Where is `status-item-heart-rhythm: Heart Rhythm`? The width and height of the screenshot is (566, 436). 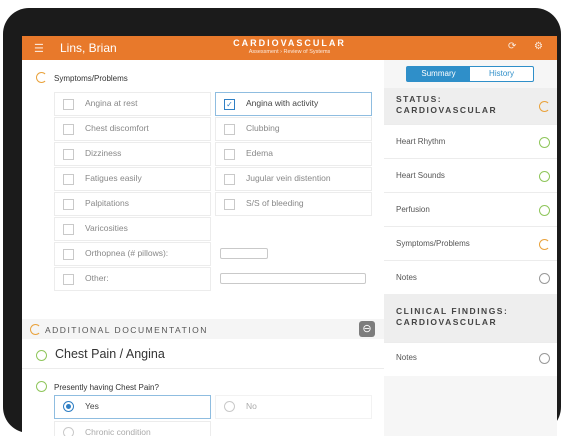 status-item-heart-rhythm: Heart Rhythm is located at coordinates (470, 141).